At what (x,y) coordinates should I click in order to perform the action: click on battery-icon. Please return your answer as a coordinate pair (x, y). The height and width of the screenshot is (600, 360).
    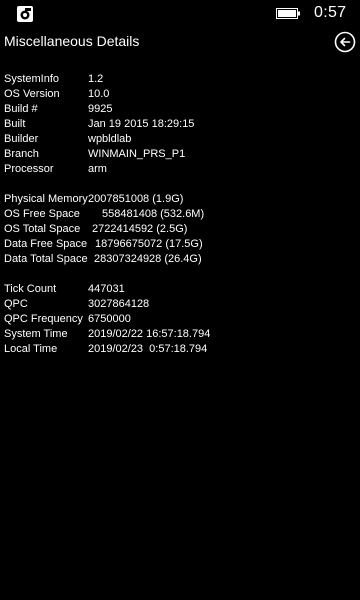
    Looking at the image, I should click on (288, 13).